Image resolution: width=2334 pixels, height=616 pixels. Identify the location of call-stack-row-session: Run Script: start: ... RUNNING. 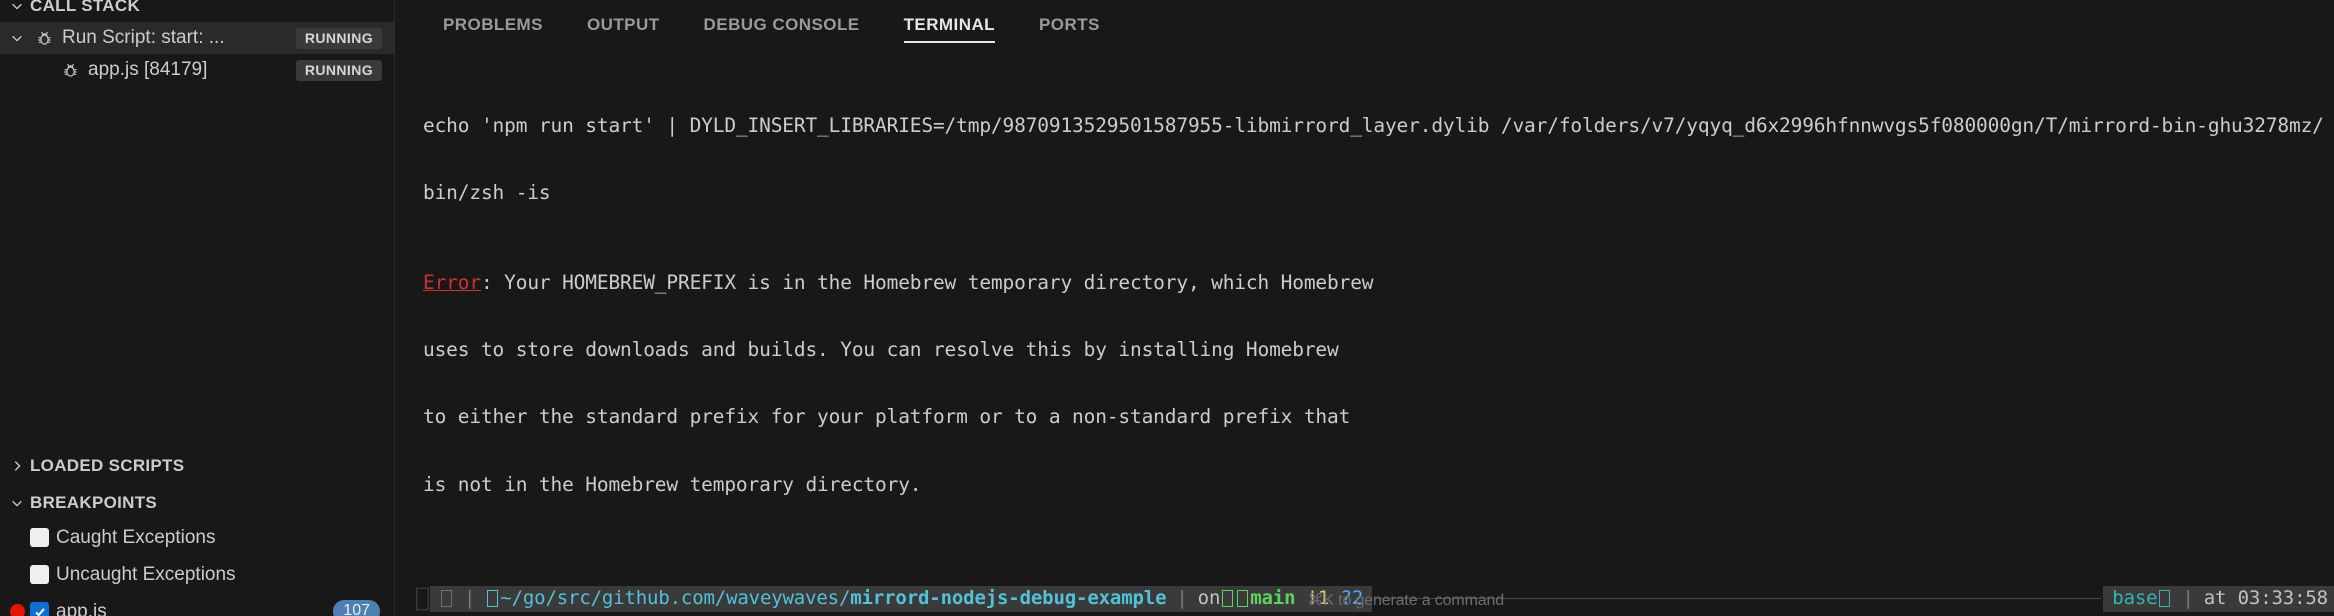
(197, 38).